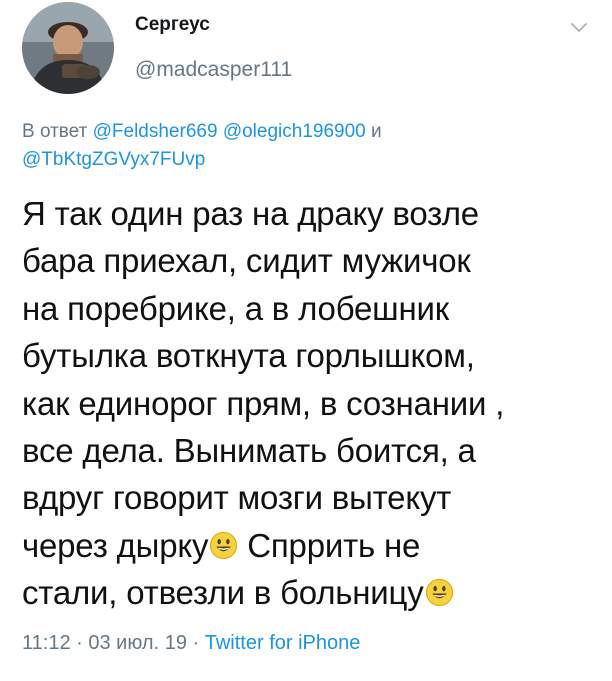 The height and width of the screenshot is (681, 612). Describe the element at coordinates (579, 27) in the screenshot. I see `chevron-down-icon` at that location.